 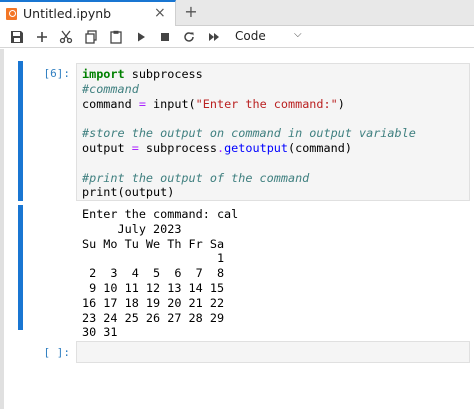 I want to click on output-line: 9 10 11 12 13 14 15, so click(x=153, y=287).